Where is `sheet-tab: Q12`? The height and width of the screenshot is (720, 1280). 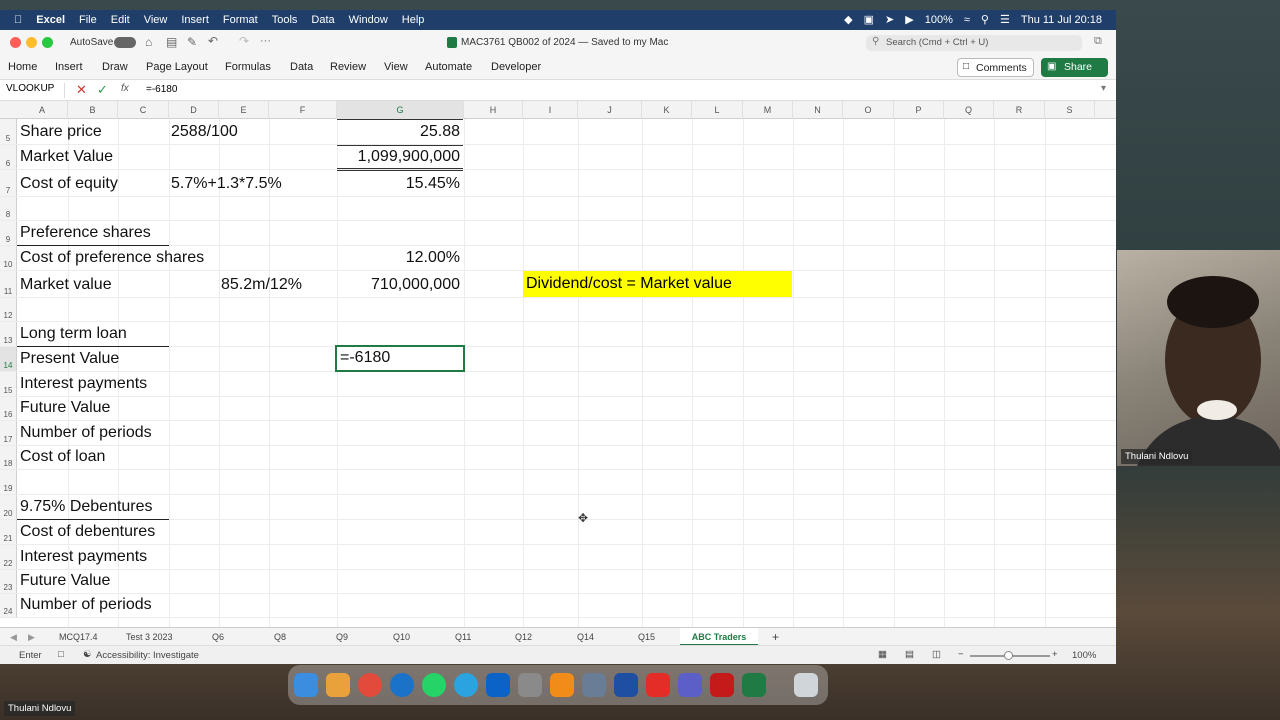
sheet-tab: Q12 is located at coordinates (523, 637).